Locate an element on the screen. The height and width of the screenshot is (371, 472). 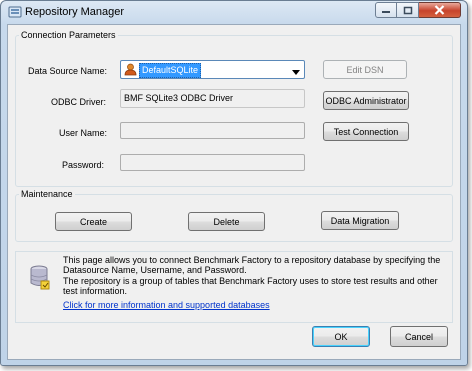
user-db-icon is located at coordinates (130, 70).